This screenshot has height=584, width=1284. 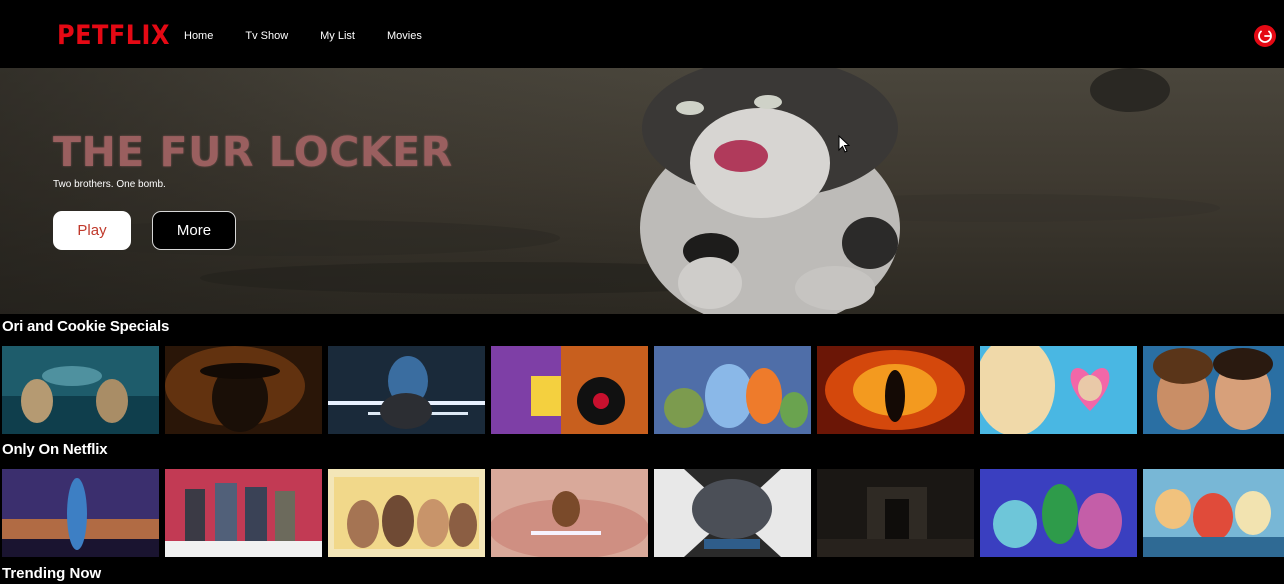 What do you see at coordinates (1213, 513) in the screenshot?
I see `pirate-crew-anime-poster-icon` at bounding box center [1213, 513].